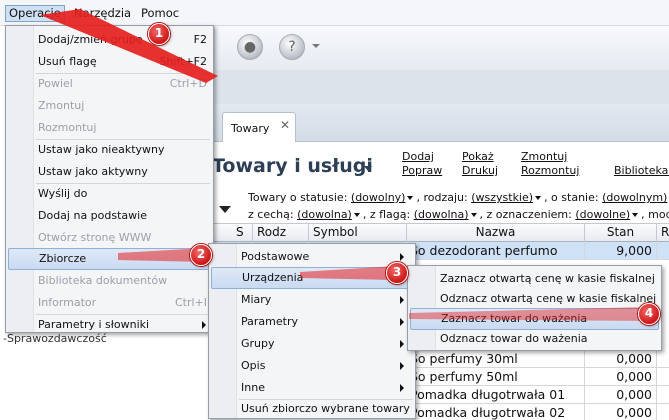 Image resolution: width=669 pixels, height=420 pixels. I want to click on menu-item-shortcut: F2, so click(200, 39).